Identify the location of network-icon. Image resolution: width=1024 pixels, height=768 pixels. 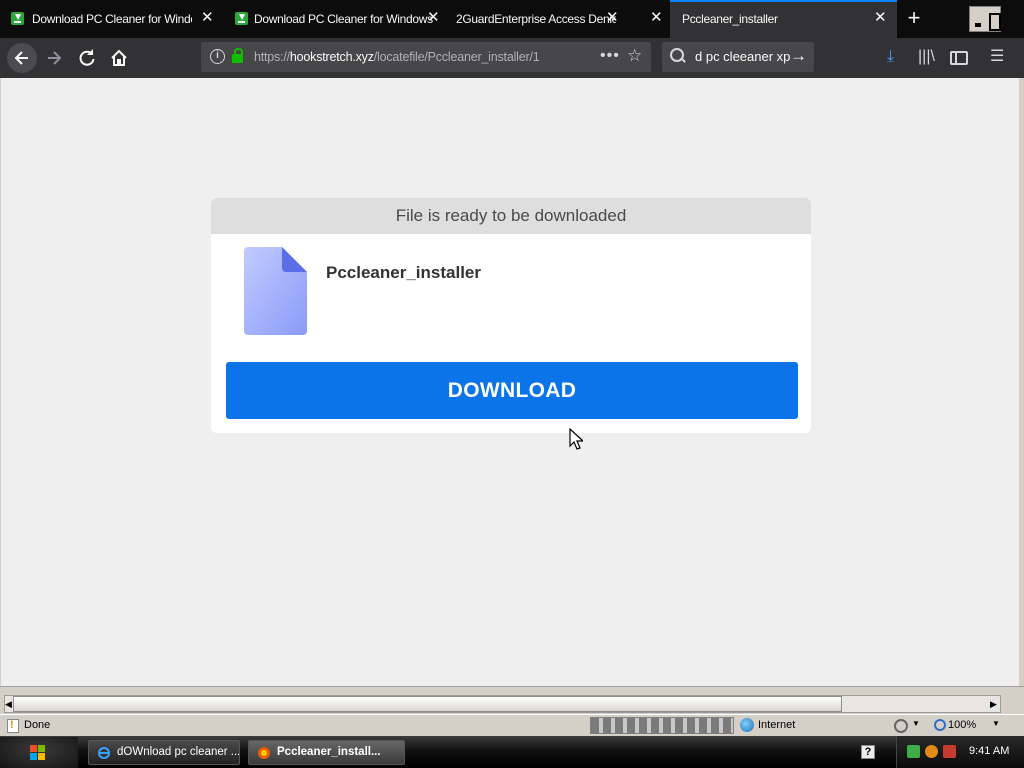
(913, 751).